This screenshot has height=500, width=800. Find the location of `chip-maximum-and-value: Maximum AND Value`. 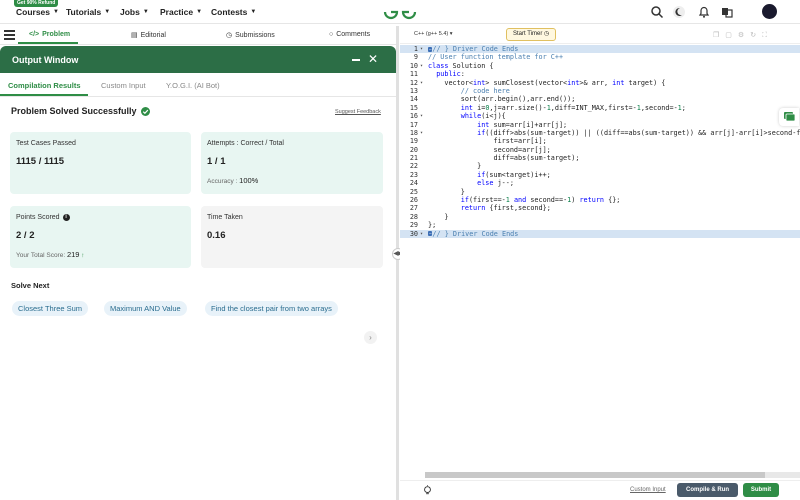

chip-maximum-and-value: Maximum AND Value is located at coordinates (145, 308).